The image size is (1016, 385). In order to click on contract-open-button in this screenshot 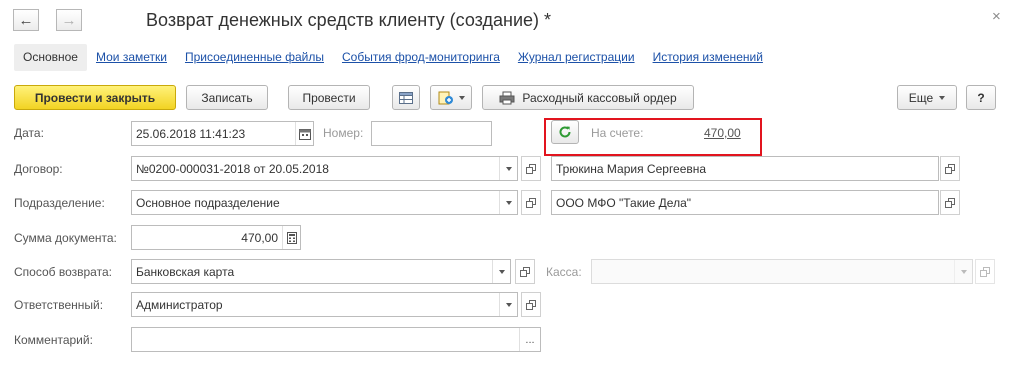, I will do `click(531, 168)`.